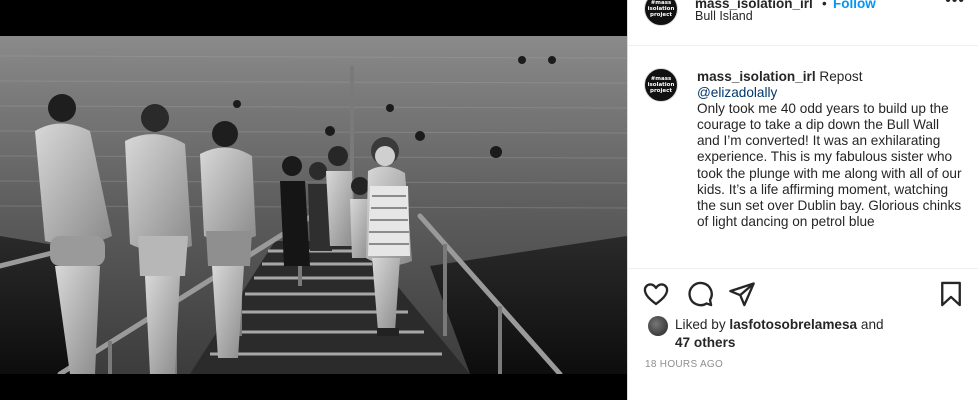 The width and height of the screenshot is (978, 400). I want to click on caption-avatar-text-line3: project, so click(661, 91).